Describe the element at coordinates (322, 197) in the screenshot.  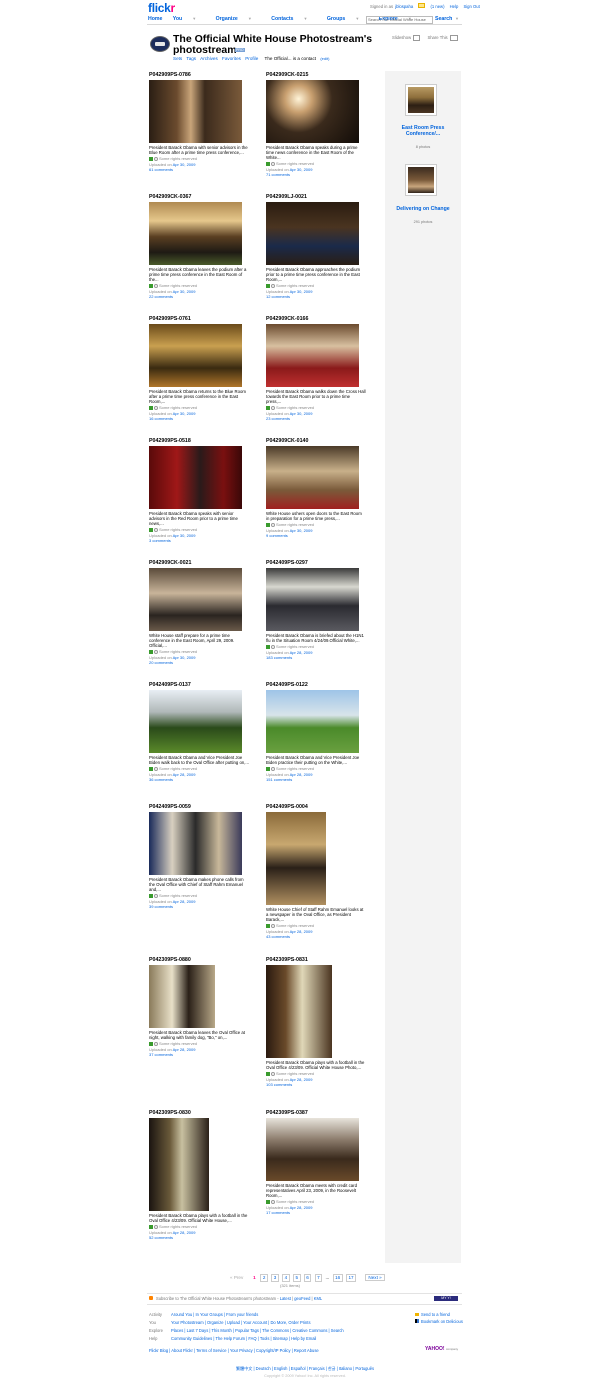
I see `photo-title: P042909LJ-0021` at that location.